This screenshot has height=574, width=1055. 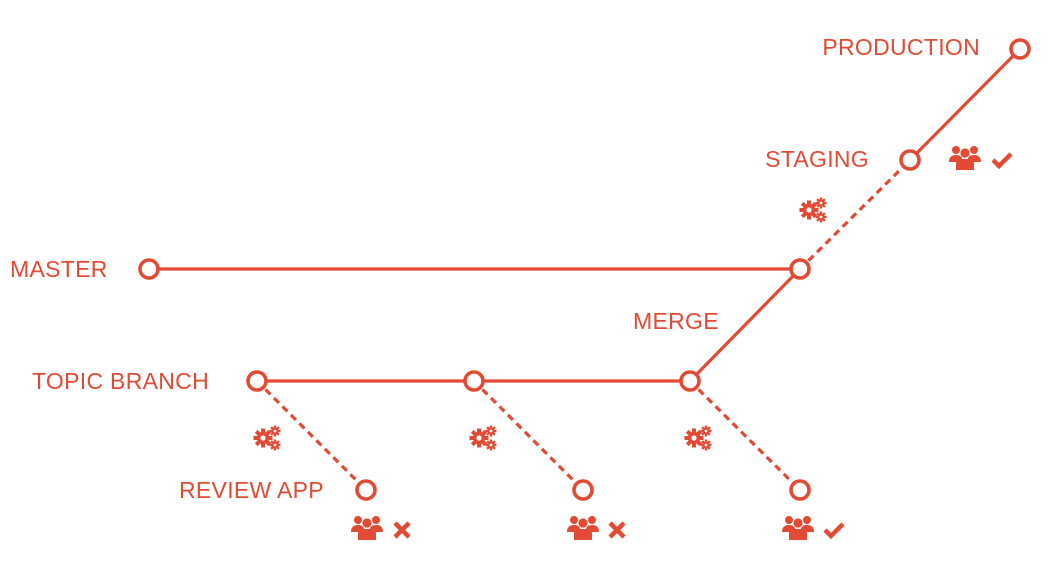 What do you see at coordinates (1020, 49) in the screenshot?
I see `production-node` at bounding box center [1020, 49].